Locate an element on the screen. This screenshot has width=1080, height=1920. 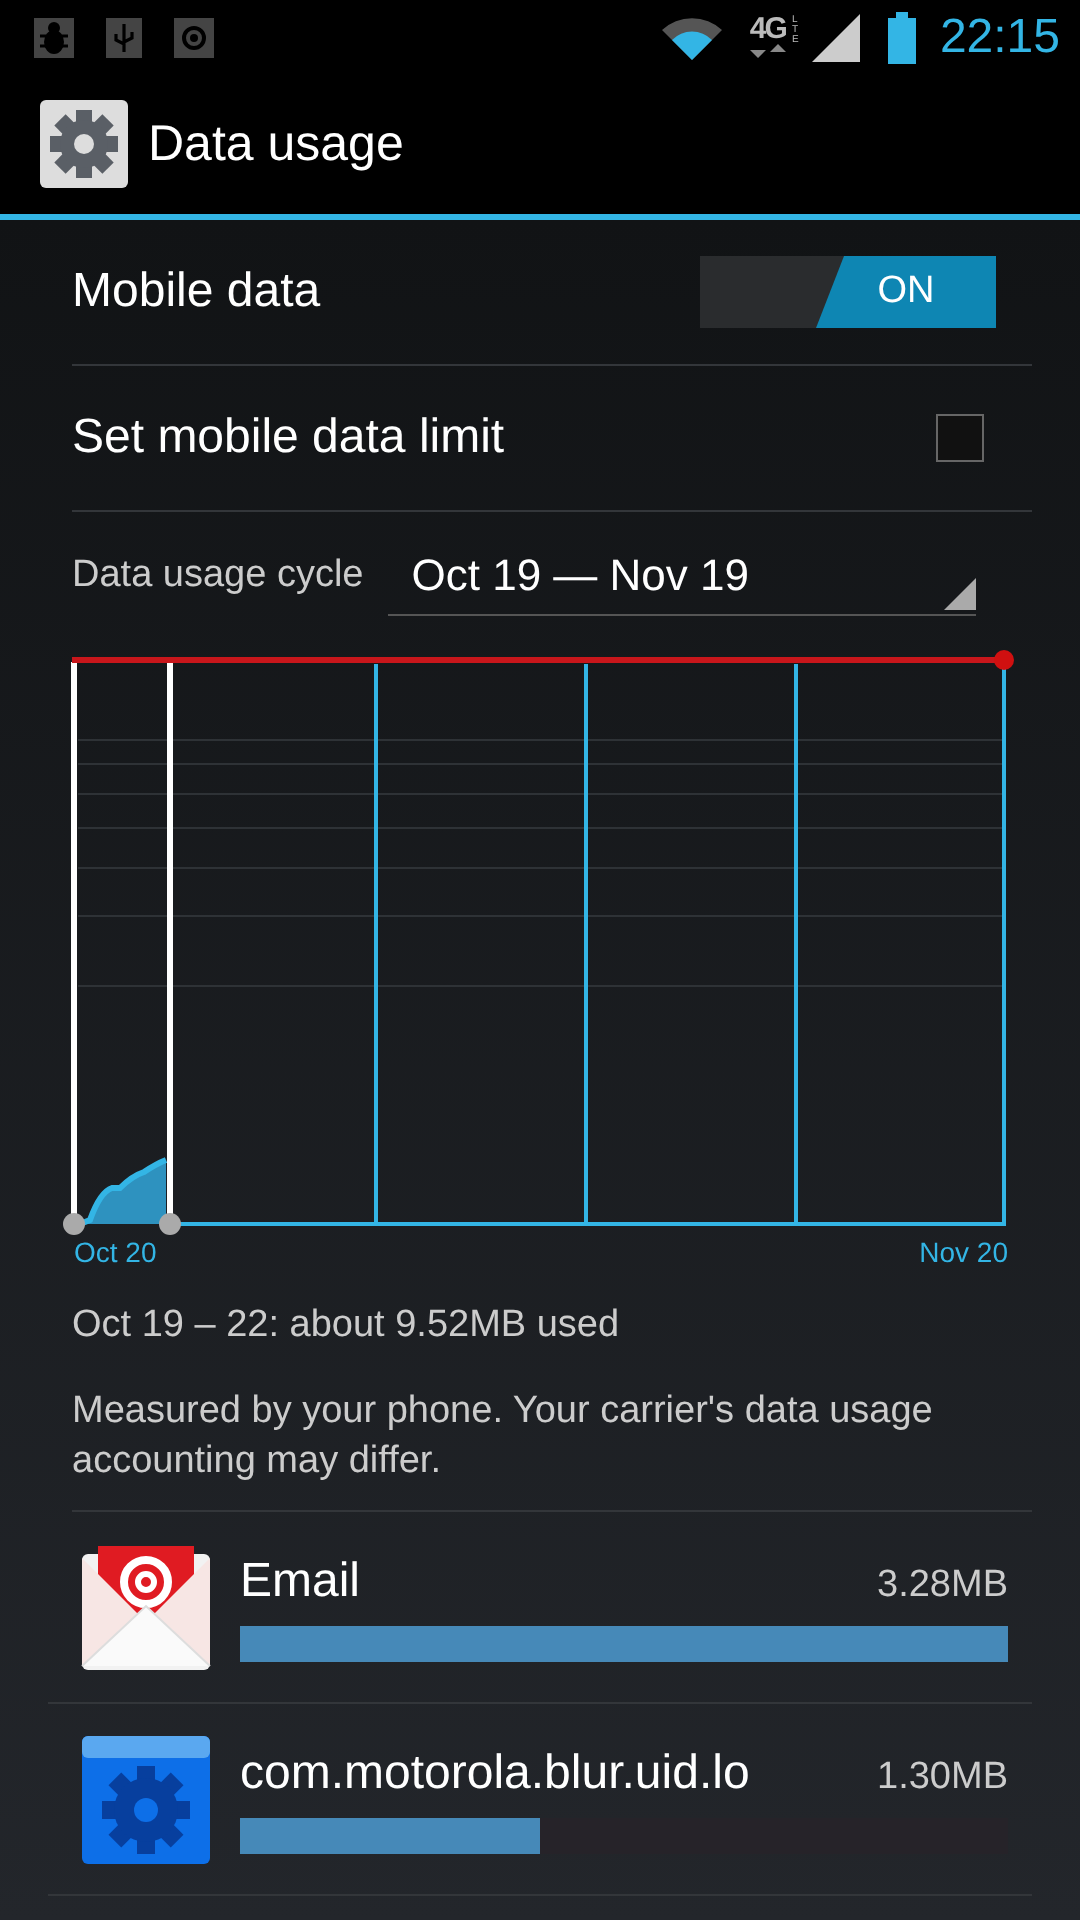
setting-label: Set mobile data limit is located at coordinates (288, 438).